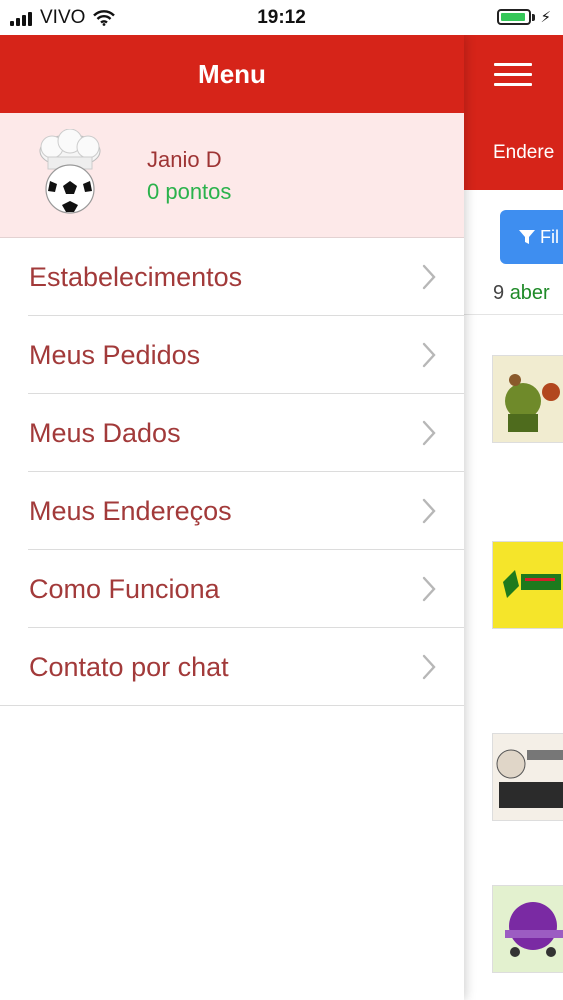 The width and height of the screenshot is (563, 1000). Describe the element at coordinates (534, 17) in the screenshot. I see `battery-nub` at that location.